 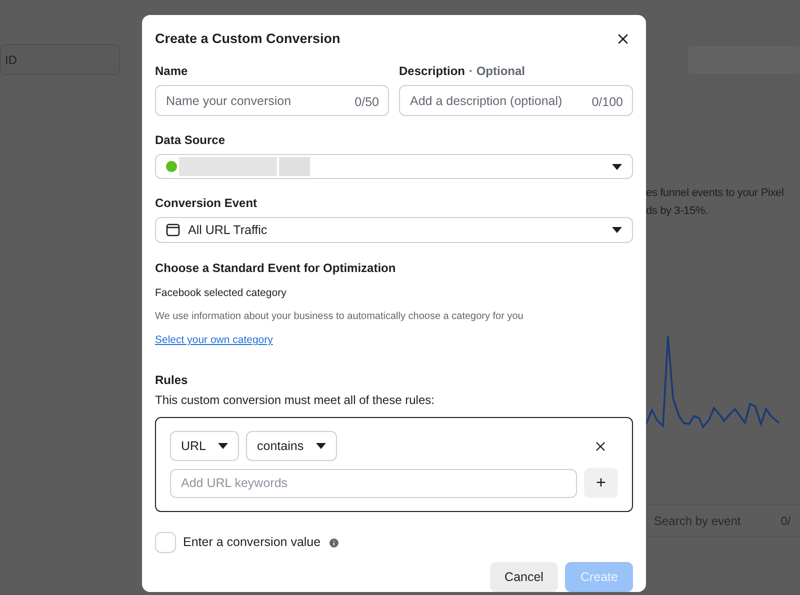 I want to click on window-icon, so click(x=173, y=229).